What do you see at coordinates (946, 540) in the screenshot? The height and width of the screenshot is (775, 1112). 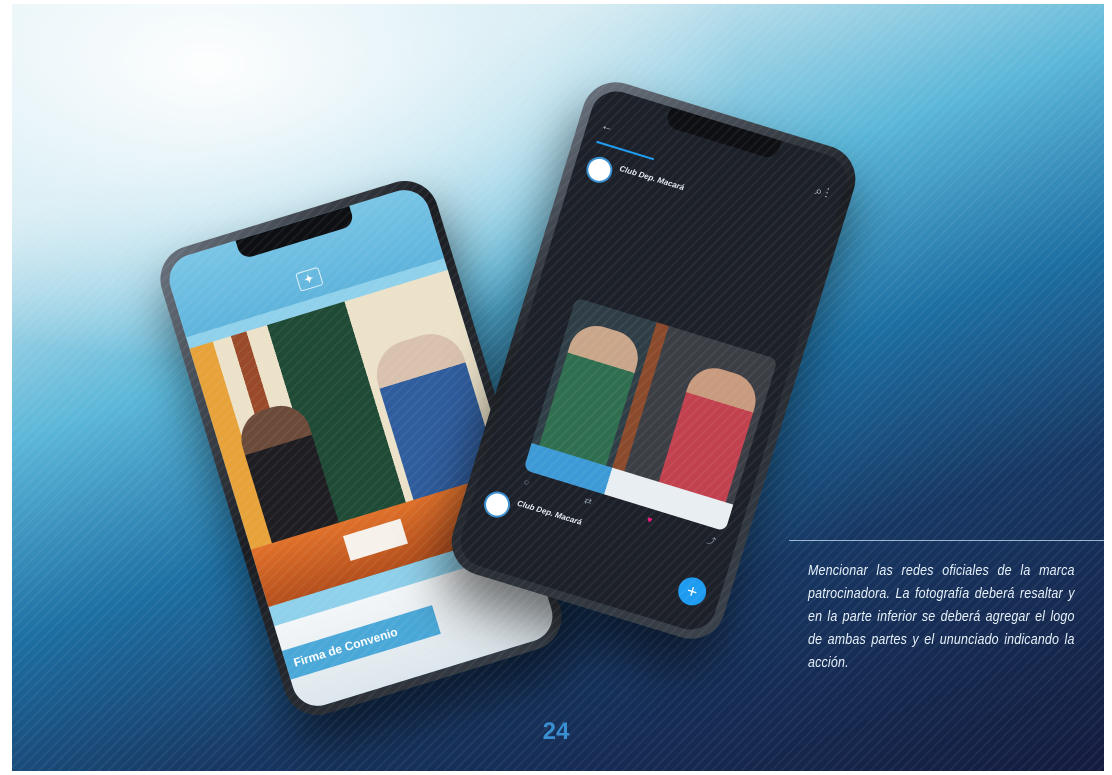 I see `divider-line` at bounding box center [946, 540].